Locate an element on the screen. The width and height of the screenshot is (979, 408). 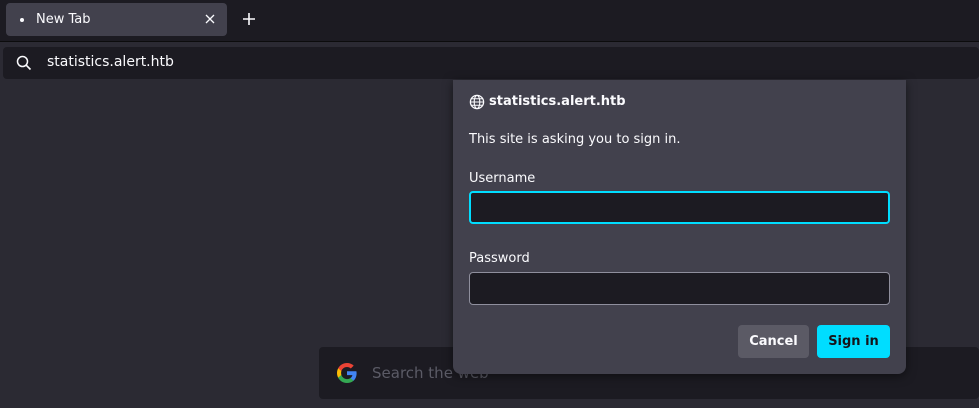
username-input is located at coordinates (679, 207).